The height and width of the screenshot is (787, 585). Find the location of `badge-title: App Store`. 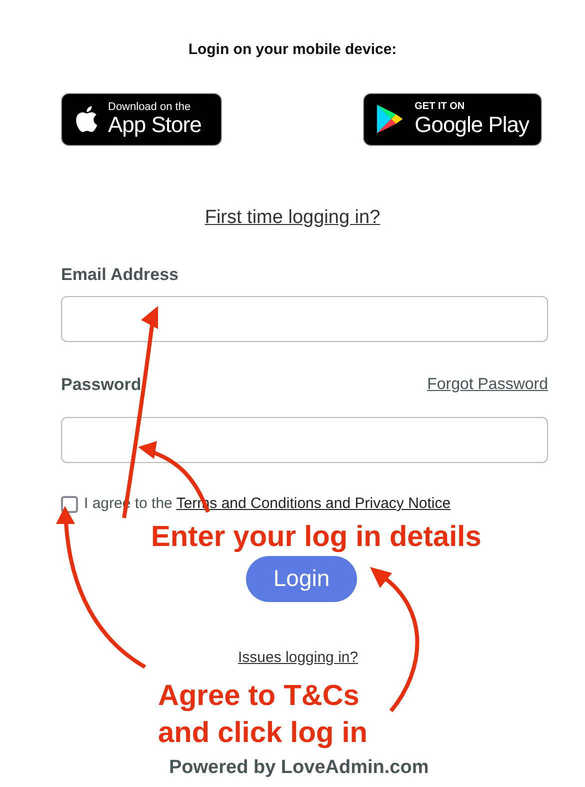

badge-title: App Store is located at coordinates (155, 125).